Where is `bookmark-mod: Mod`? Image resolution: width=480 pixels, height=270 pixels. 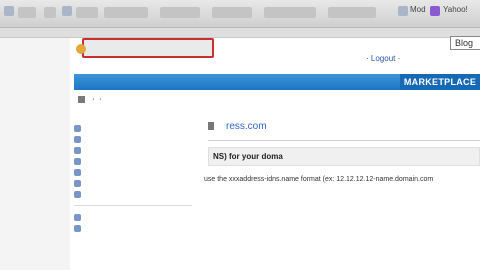 bookmark-mod: Mod is located at coordinates (418, 9).